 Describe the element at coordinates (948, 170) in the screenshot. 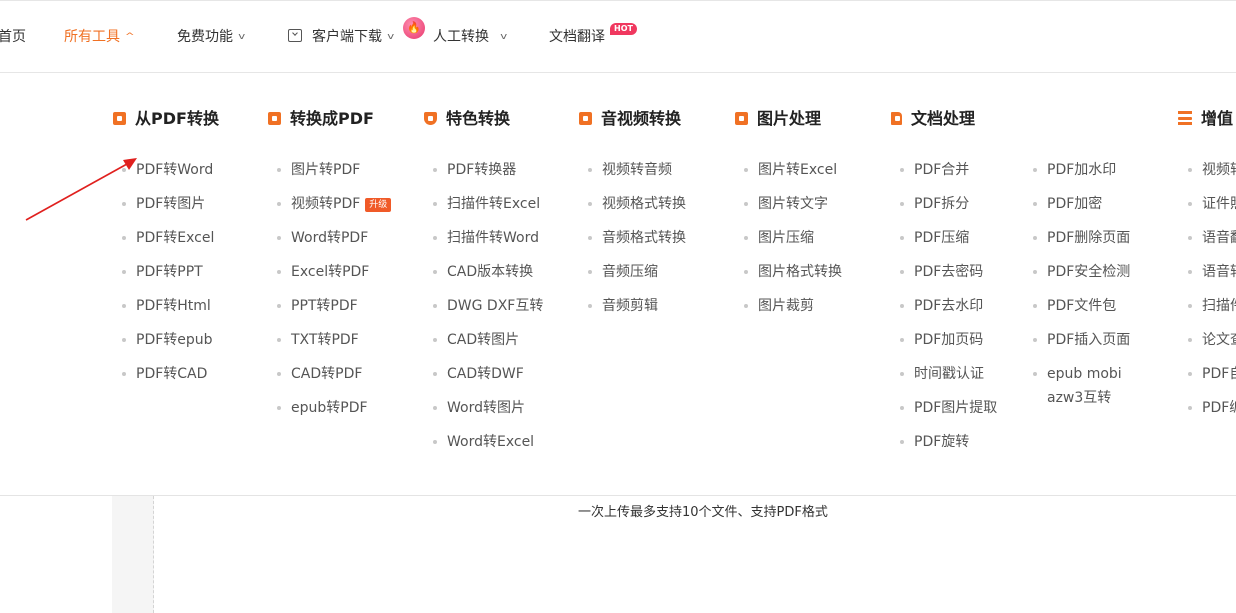

I see `menu-item-pdf-merge: PDF合并` at that location.